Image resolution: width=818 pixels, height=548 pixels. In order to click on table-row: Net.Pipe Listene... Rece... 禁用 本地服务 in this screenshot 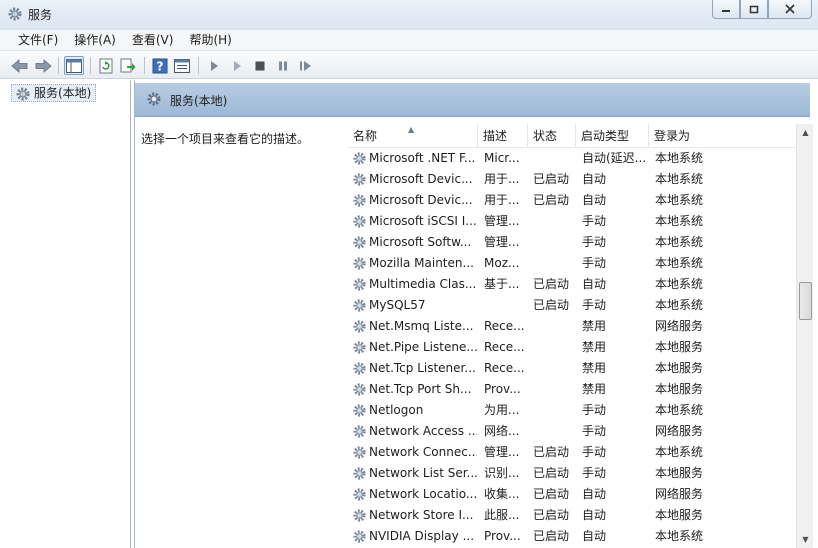, I will do `click(571, 347)`.